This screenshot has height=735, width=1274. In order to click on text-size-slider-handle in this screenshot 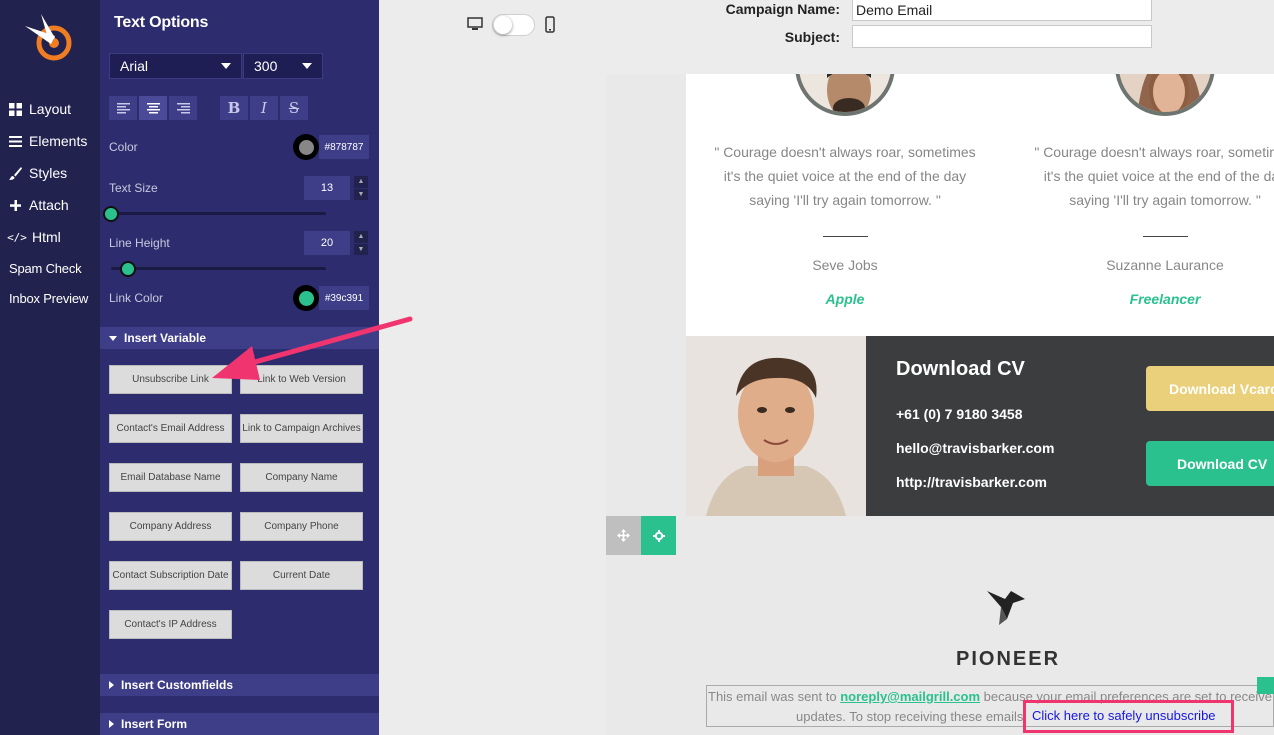, I will do `click(111, 214)`.